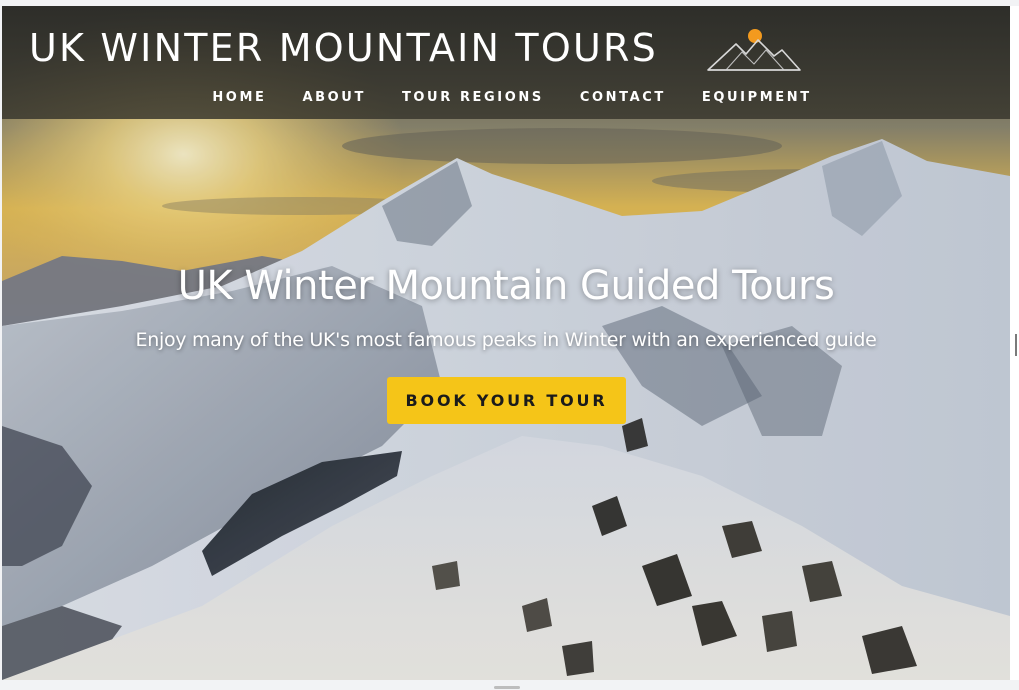  Describe the element at coordinates (239, 100) in the screenshot. I see `nav-home: HOME` at that location.